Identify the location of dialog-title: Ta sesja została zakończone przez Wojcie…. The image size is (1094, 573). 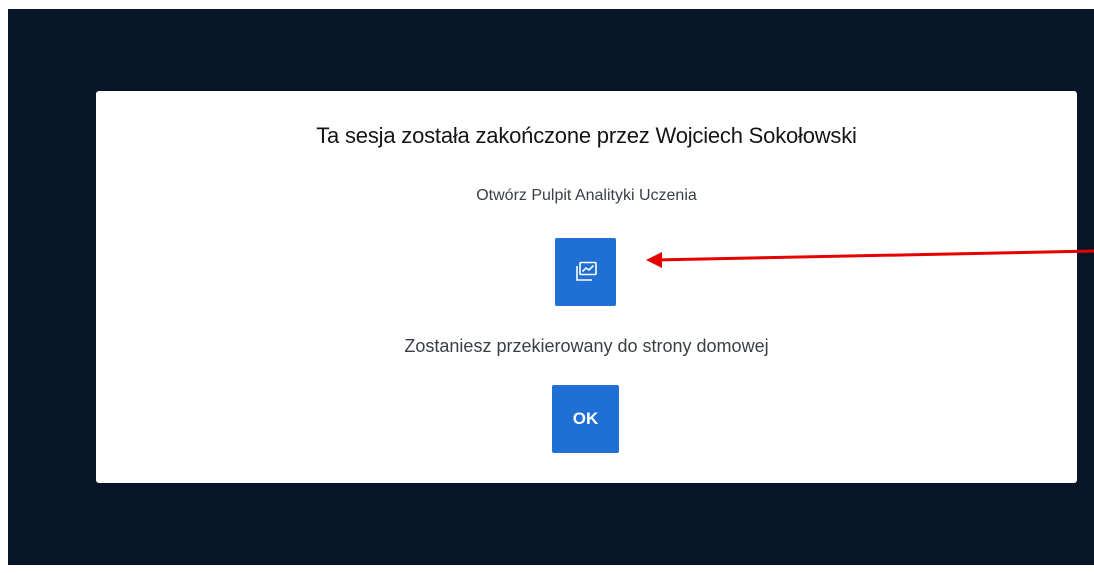
(586, 135).